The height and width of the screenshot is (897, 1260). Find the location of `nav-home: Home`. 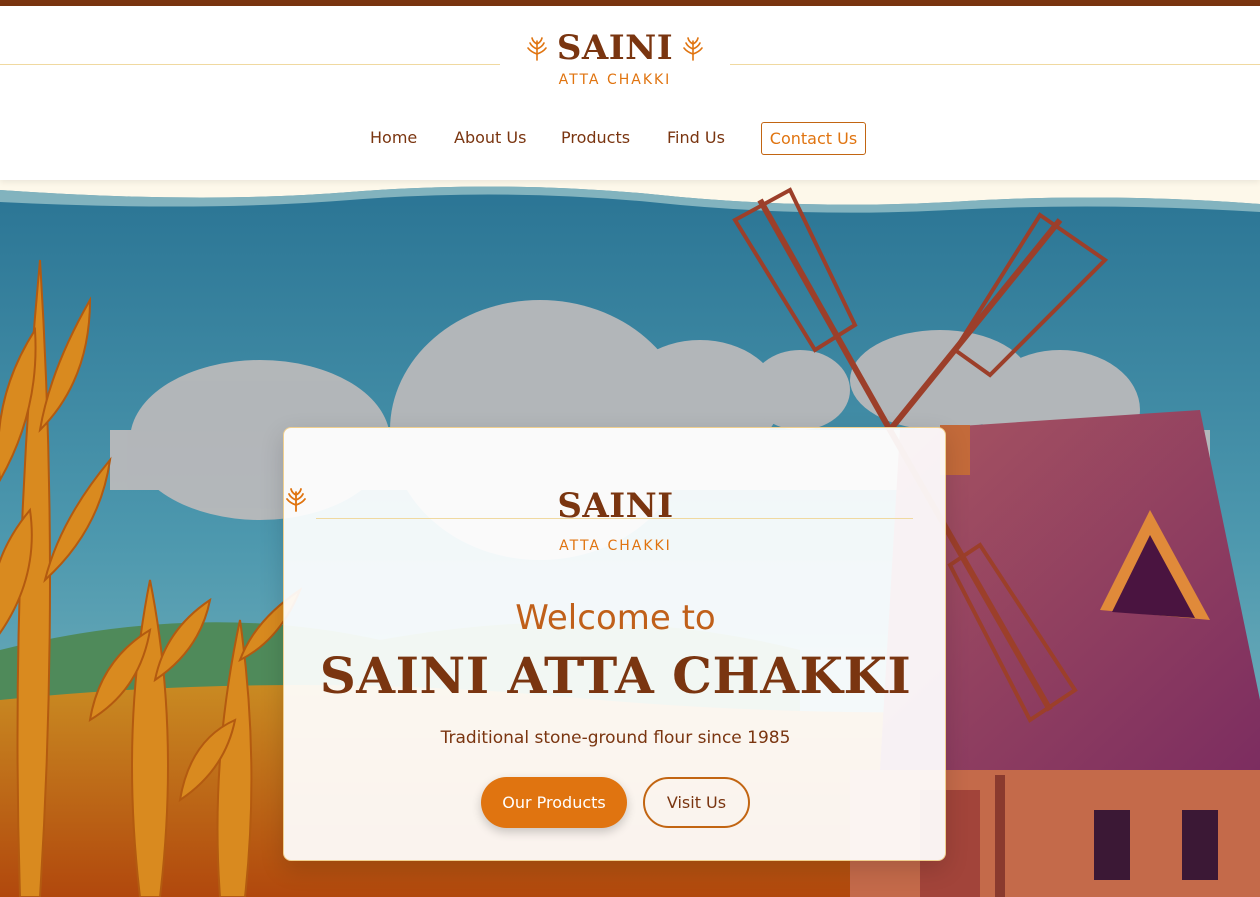

nav-home: Home is located at coordinates (393, 137).